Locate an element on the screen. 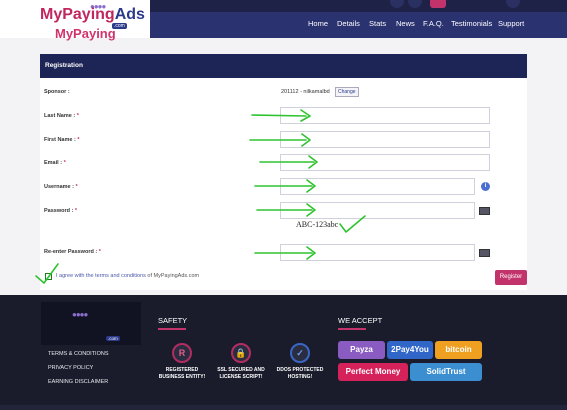 Image resolution: width=567 pixels, height=410 pixels. footer-logo: MyPayingAds is located at coordinates (97, 33).